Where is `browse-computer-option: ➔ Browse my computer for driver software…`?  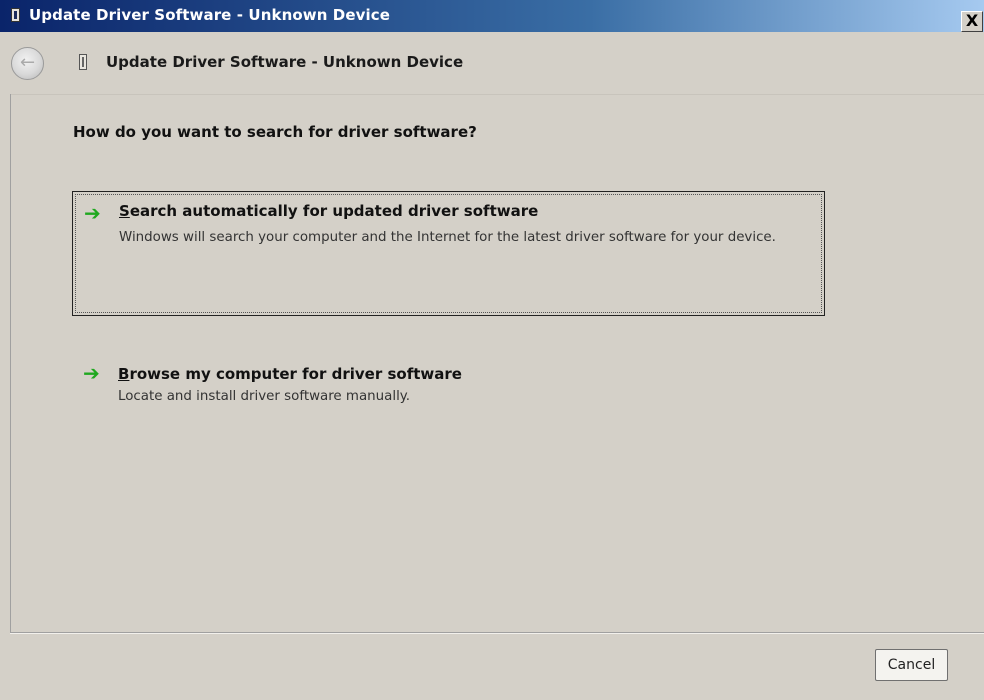
browse-computer-option: ➔ Browse my computer for driver software… is located at coordinates (448, 387).